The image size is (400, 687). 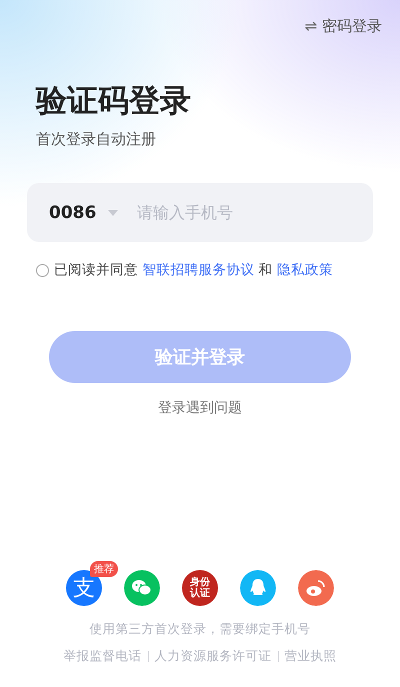 What do you see at coordinates (42, 270) in the screenshot?
I see `agree-checkbox` at bounding box center [42, 270].